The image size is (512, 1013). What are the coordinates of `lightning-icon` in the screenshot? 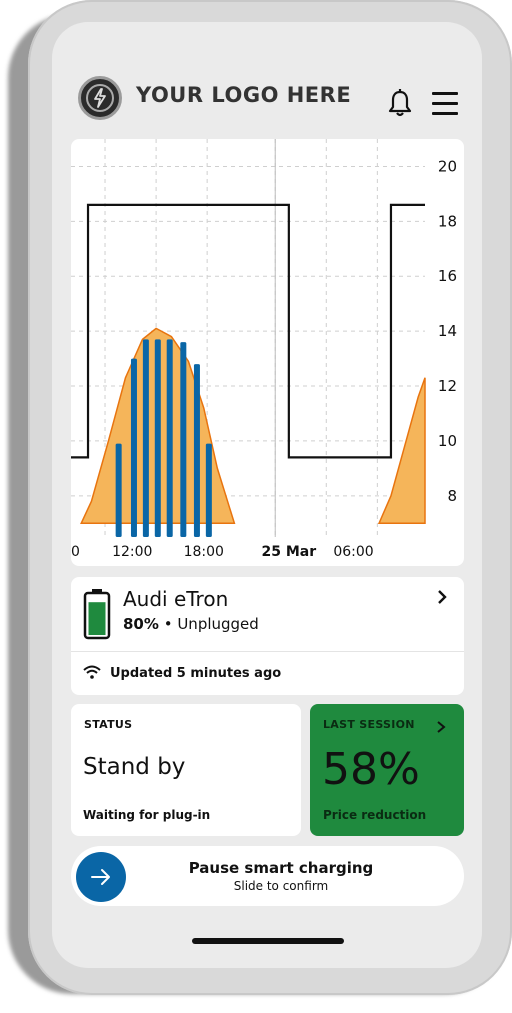 It's located at (100, 98).